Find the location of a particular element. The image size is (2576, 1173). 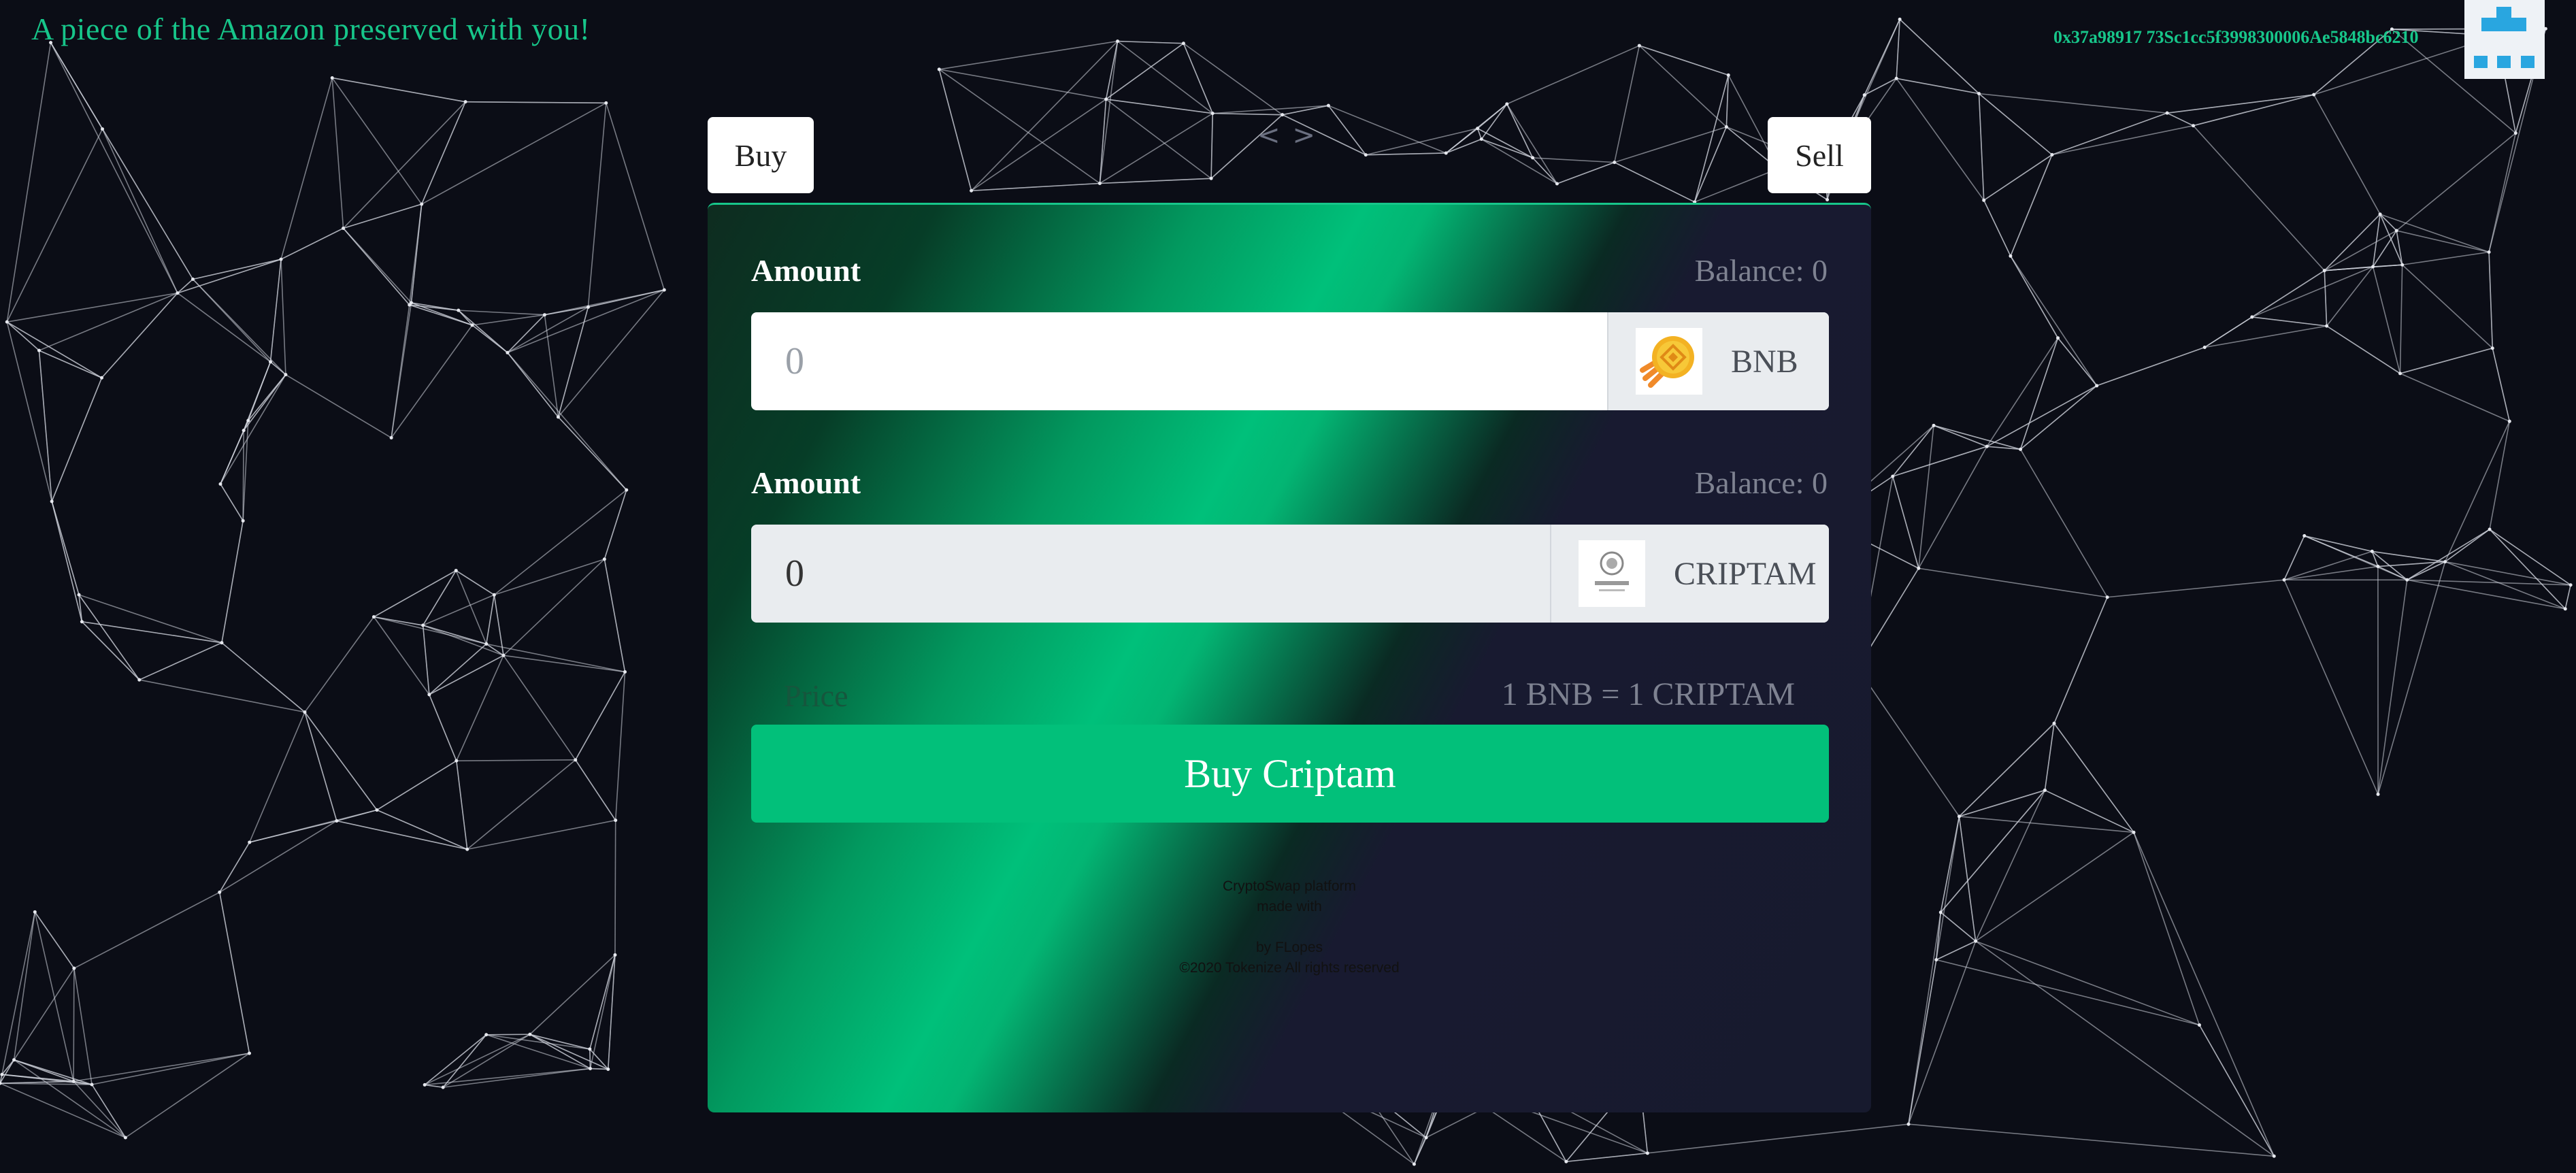

to-amount-label: Amount is located at coordinates (806, 482).